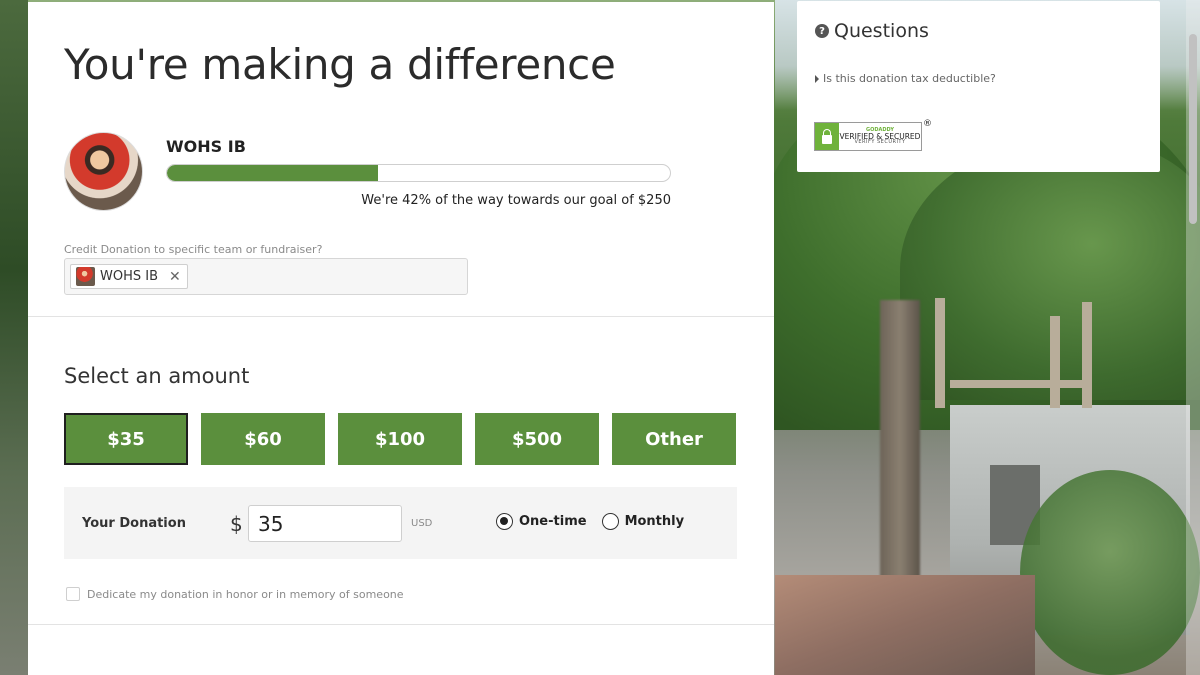  Describe the element at coordinates (881, 31) in the screenshot. I see `questions-title-text: Questions` at that location.